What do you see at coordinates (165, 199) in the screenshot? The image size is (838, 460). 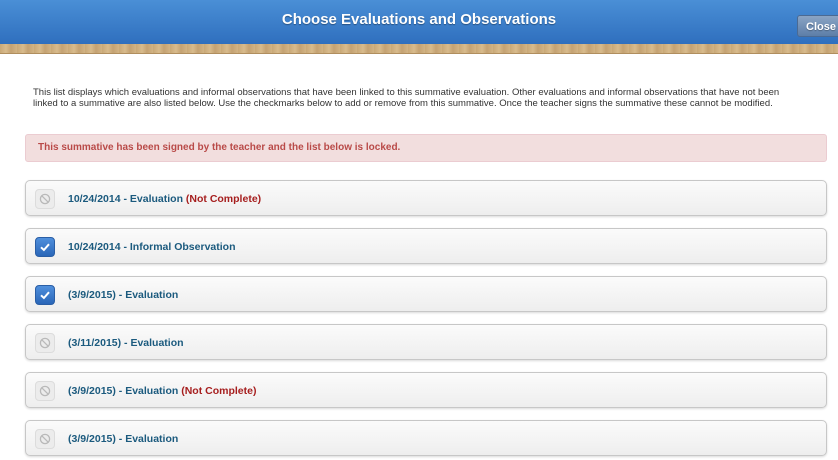 I see `list-item-label: 10/24/2014 - Evaluation (Not Complete)` at bounding box center [165, 199].